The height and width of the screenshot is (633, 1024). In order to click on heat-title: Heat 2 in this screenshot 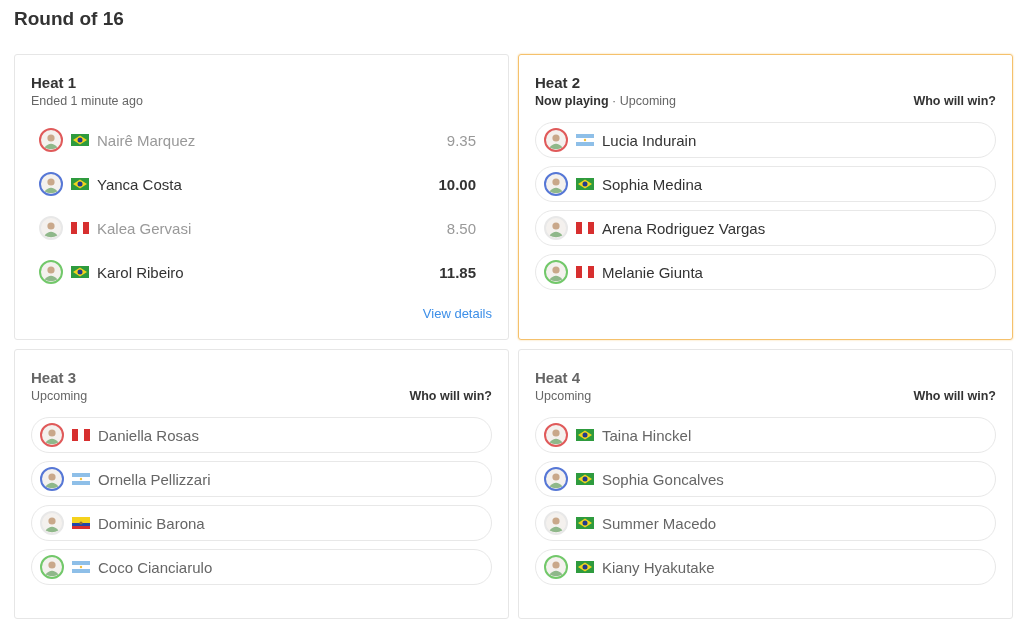, I will do `click(558, 82)`.